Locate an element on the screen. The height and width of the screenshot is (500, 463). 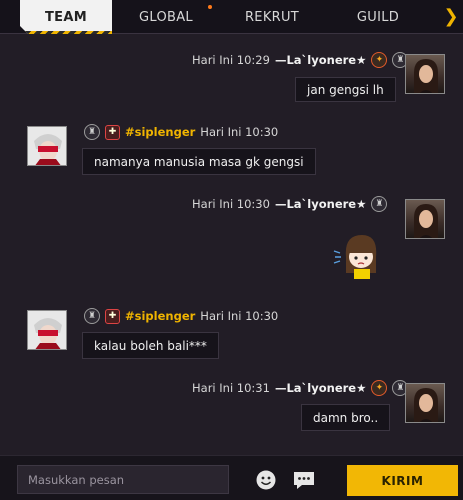
tab-guild: GUILD is located at coordinates (378, 17).